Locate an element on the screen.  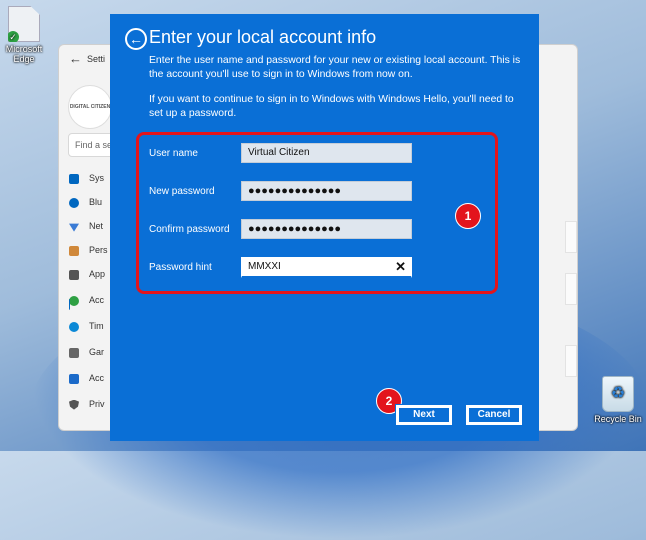
sidebar-item-label: Net is located at coordinates (96, 226).